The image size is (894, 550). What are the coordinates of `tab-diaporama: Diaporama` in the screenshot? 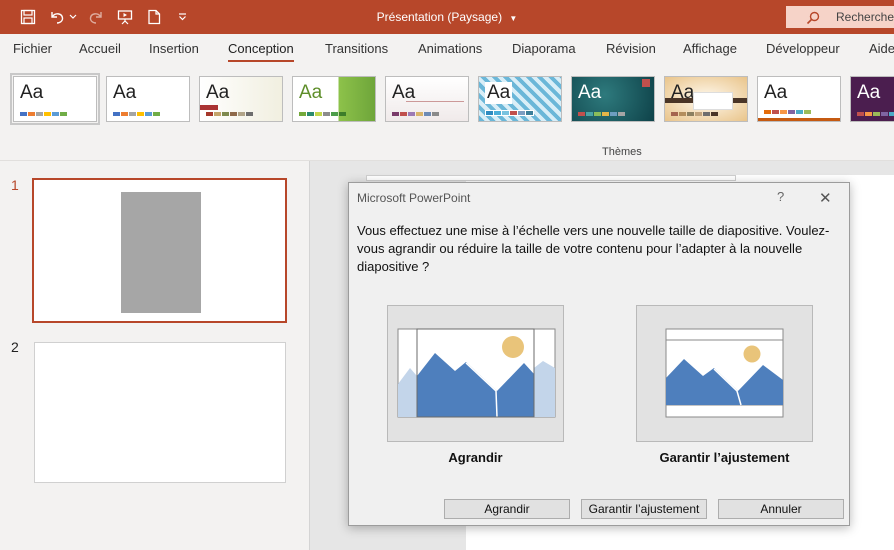 It's located at (544, 48).